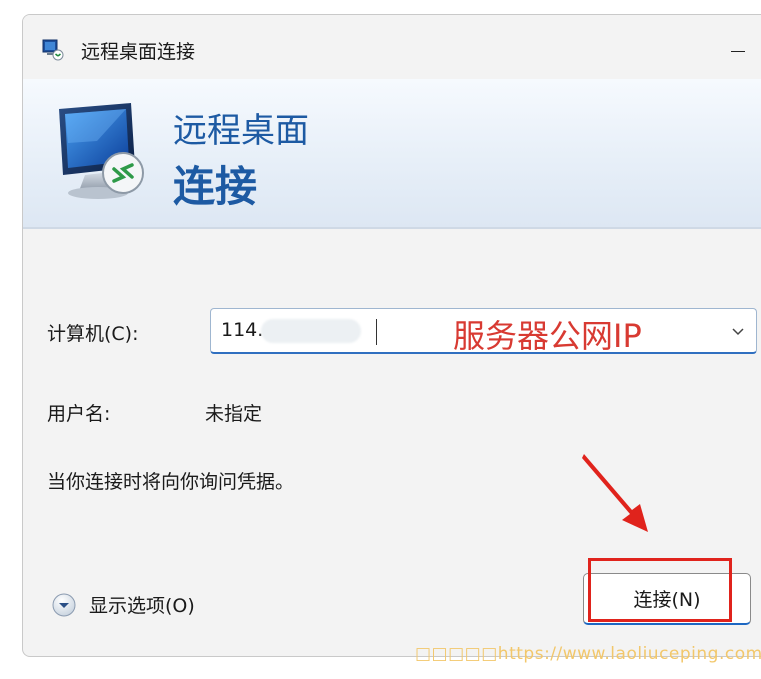 The image size is (761, 679). Describe the element at coordinates (588, 654) in the screenshot. I see `watermark: □□□□□https://www.laoliuceping.com` at that location.